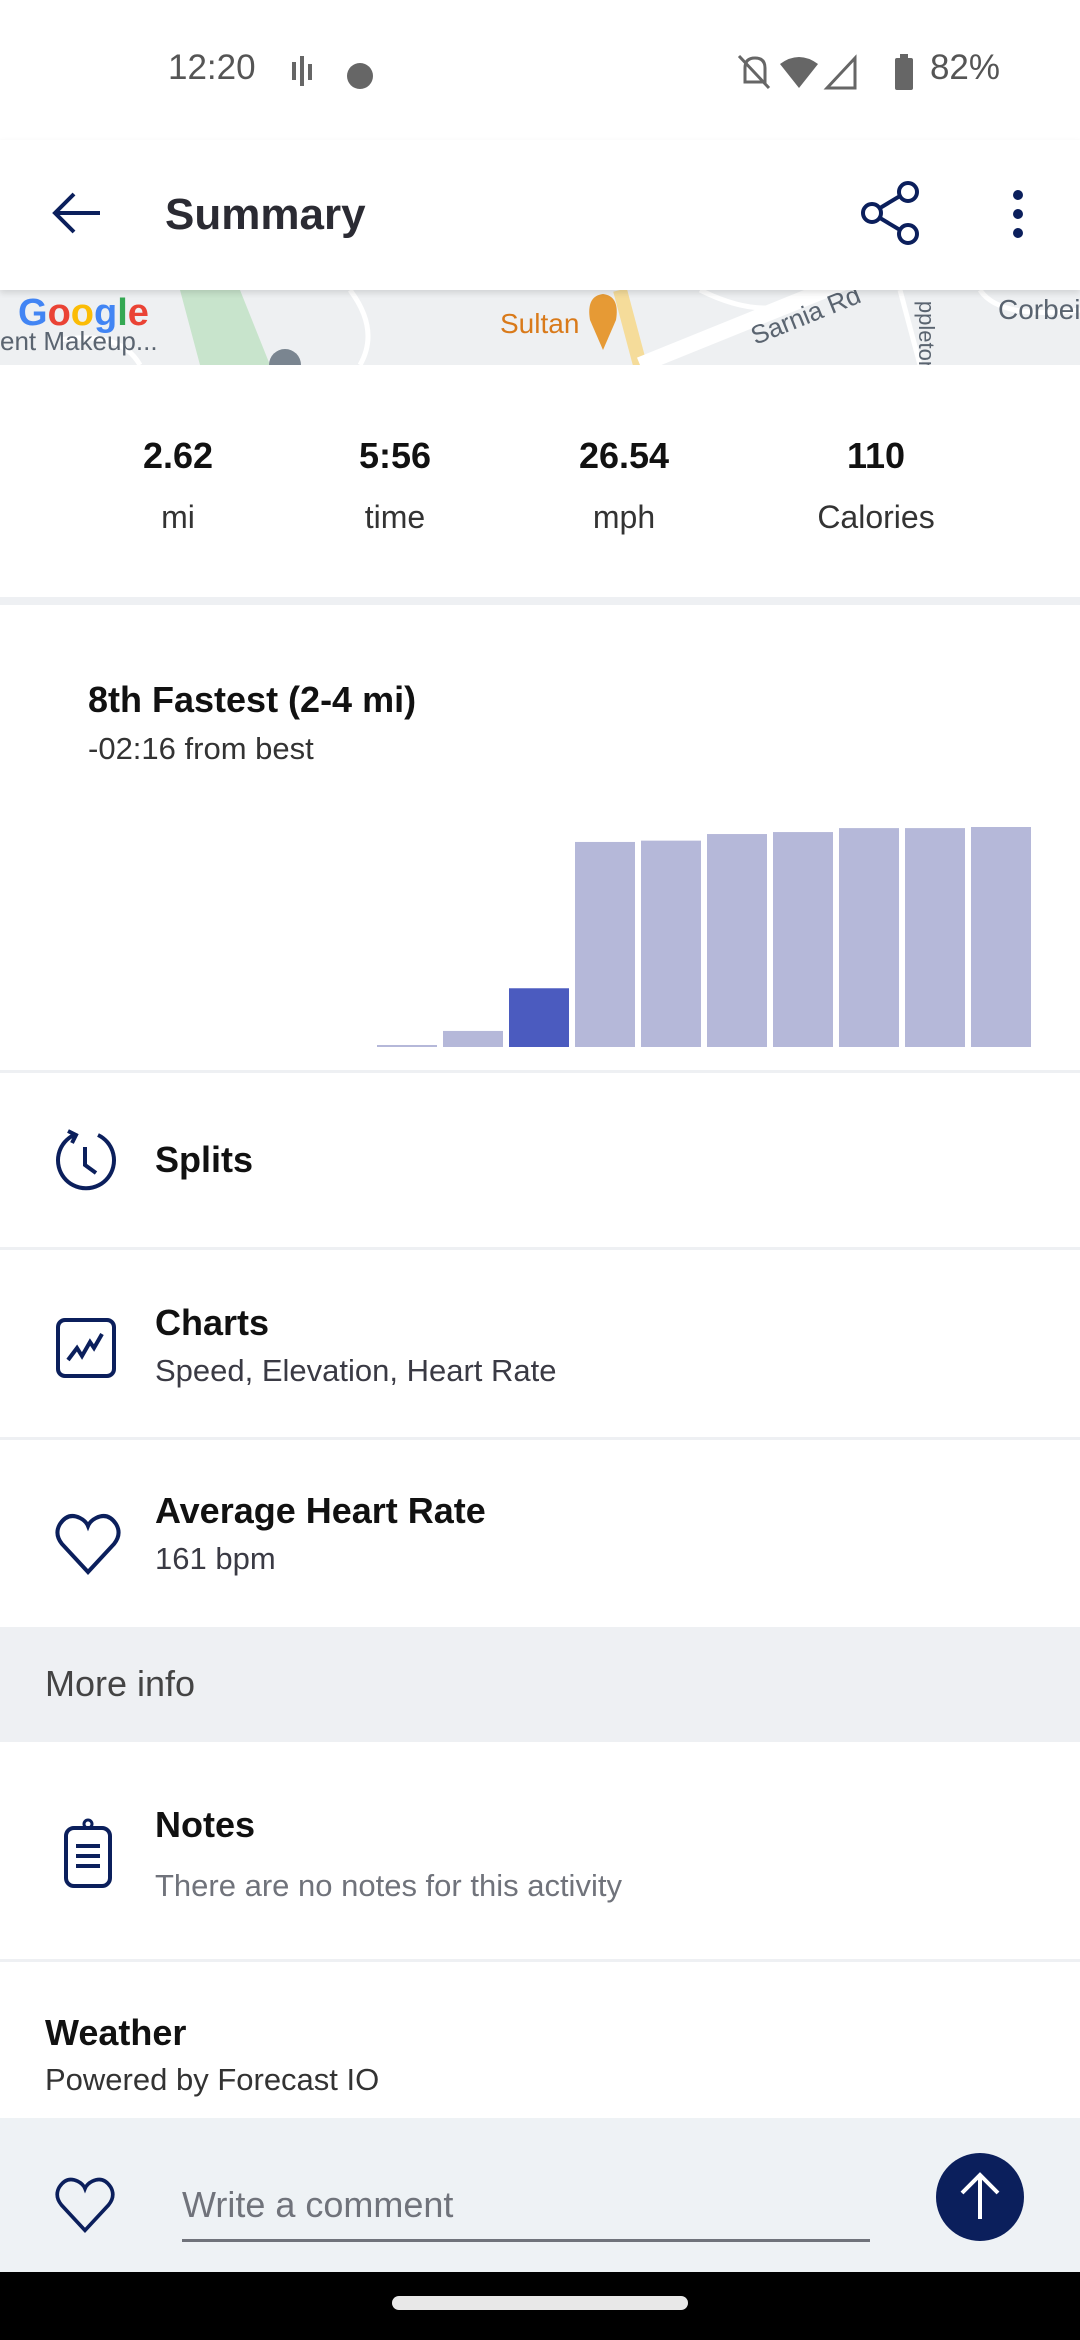 The height and width of the screenshot is (2340, 1080). What do you see at coordinates (77, 213) in the screenshot?
I see `arrow-left-icon` at bounding box center [77, 213].